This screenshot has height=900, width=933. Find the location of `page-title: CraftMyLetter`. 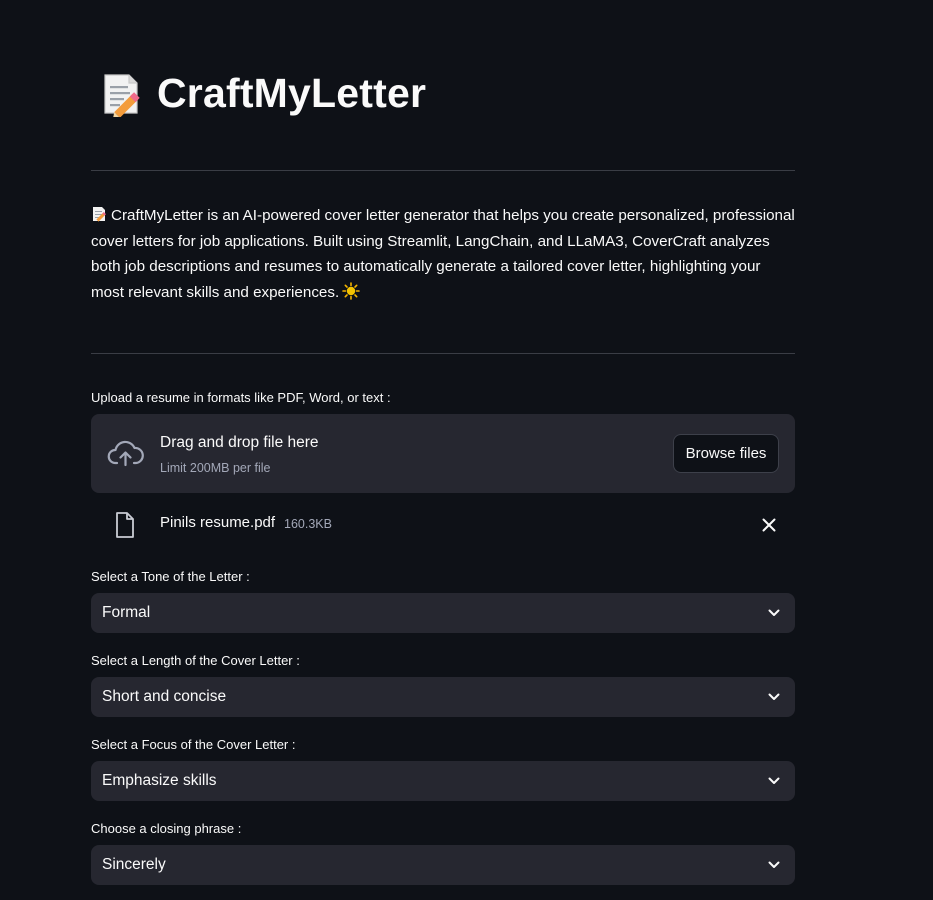

page-title: CraftMyLetter is located at coordinates (292, 93).